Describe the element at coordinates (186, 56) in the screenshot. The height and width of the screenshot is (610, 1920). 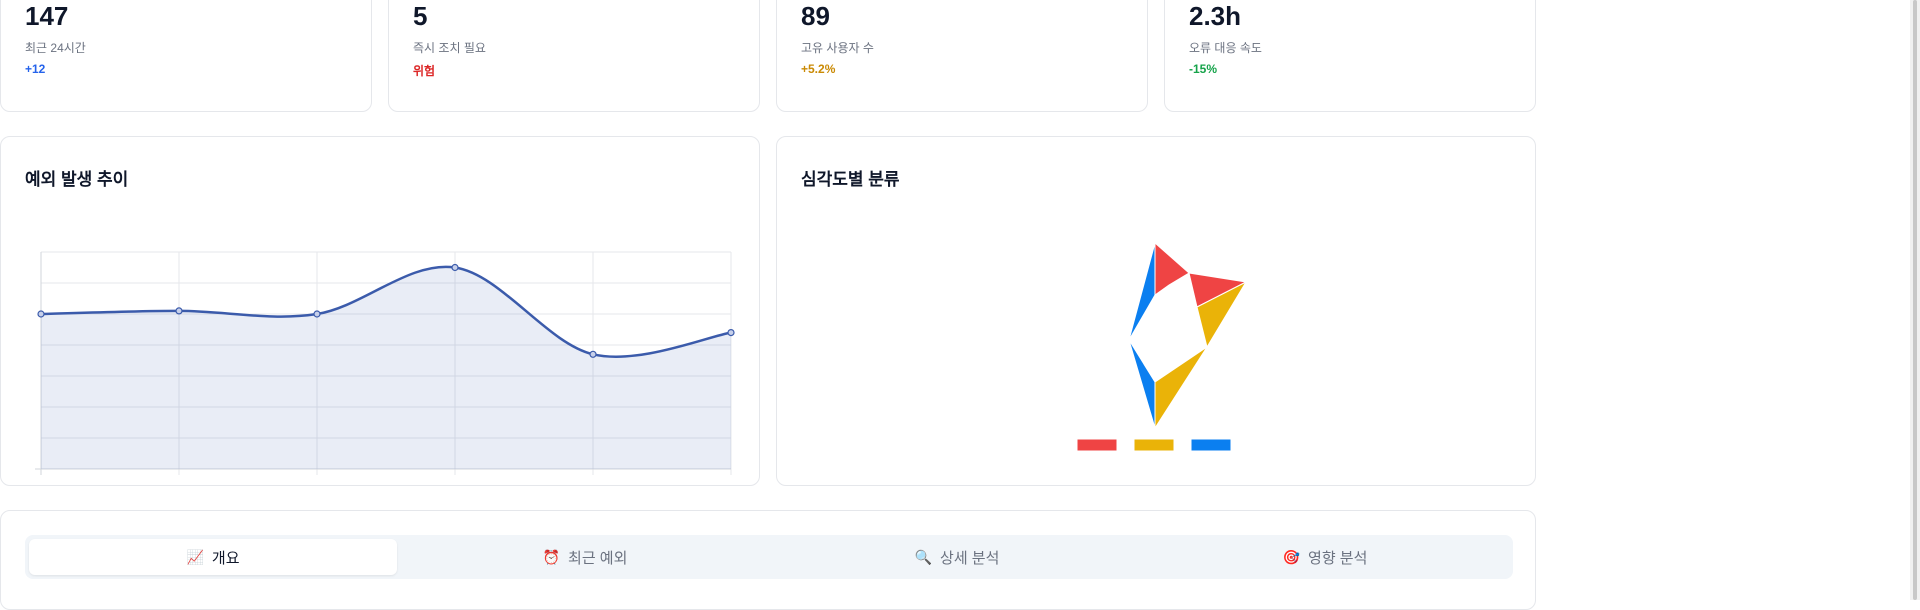
I see `stat-card-total: 147 최근 24시간 +12` at that location.